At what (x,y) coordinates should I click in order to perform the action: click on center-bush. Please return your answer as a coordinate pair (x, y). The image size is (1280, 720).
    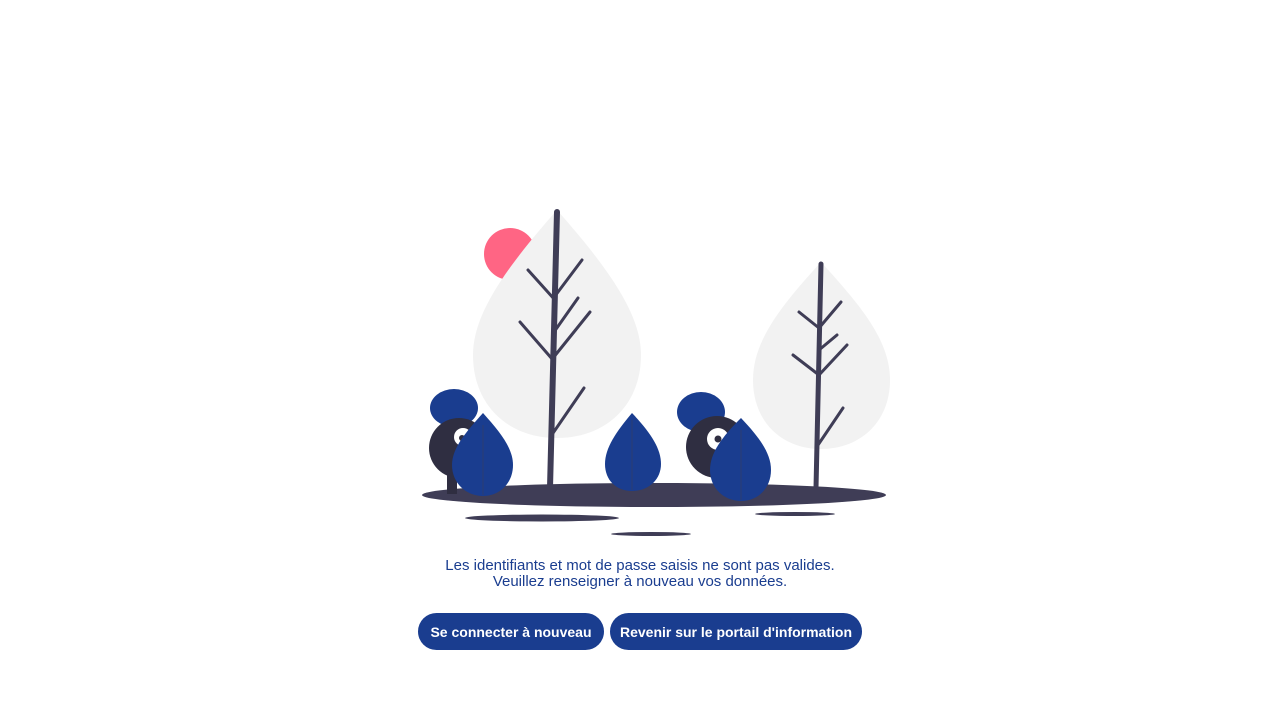
    Looking at the image, I should click on (633, 452).